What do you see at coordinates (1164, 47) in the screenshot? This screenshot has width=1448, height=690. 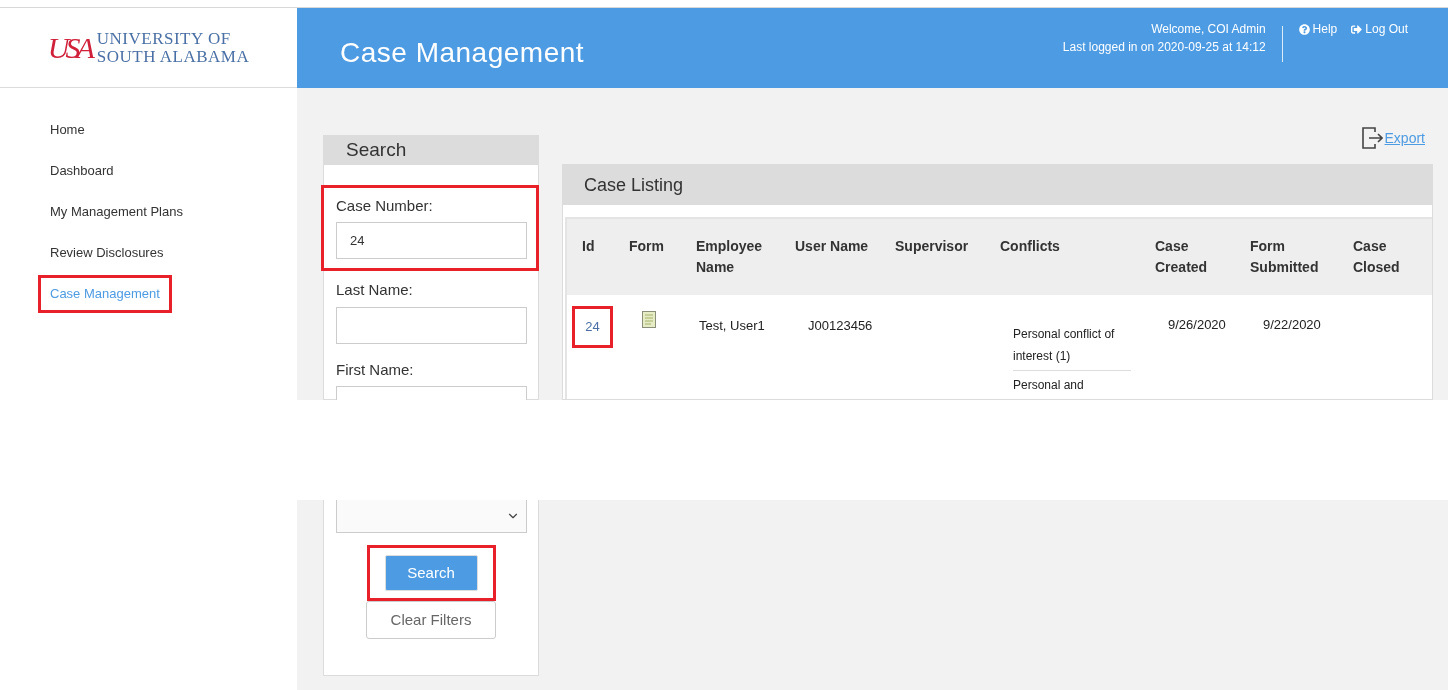 I see `last-login-text: Last logged in on 2020-09-25 at 14:12` at bounding box center [1164, 47].